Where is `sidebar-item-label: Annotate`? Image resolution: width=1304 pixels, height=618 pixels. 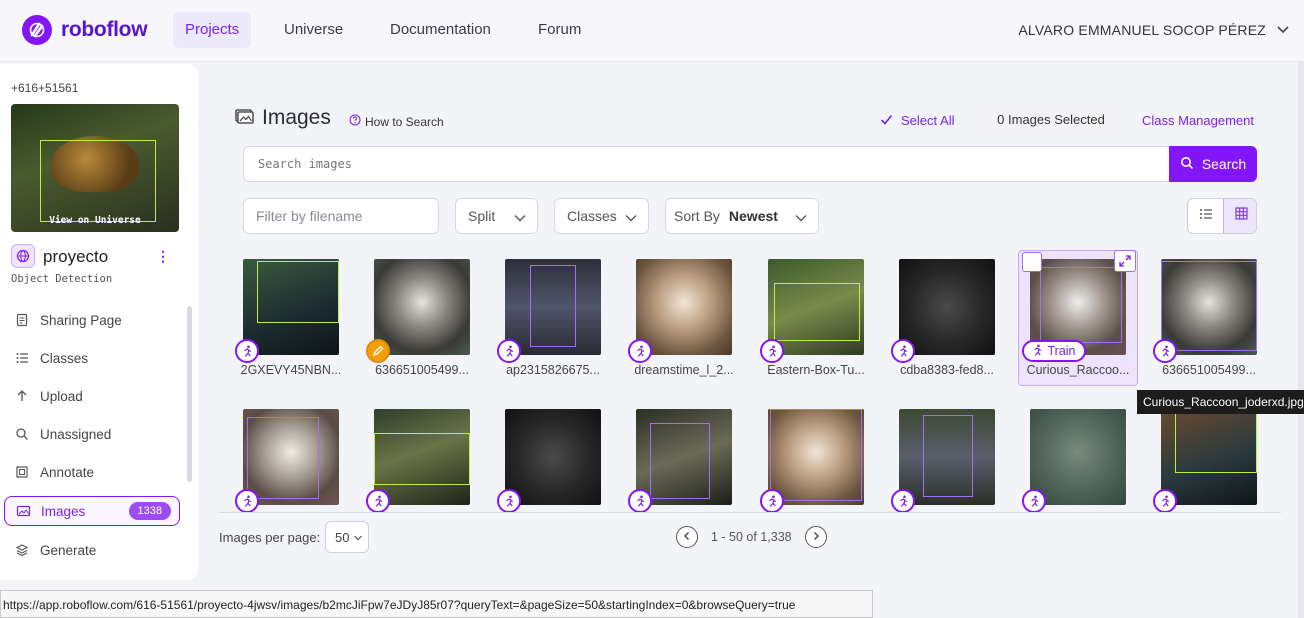
sidebar-item-label: Annotate is located at coordinates (67, 472).